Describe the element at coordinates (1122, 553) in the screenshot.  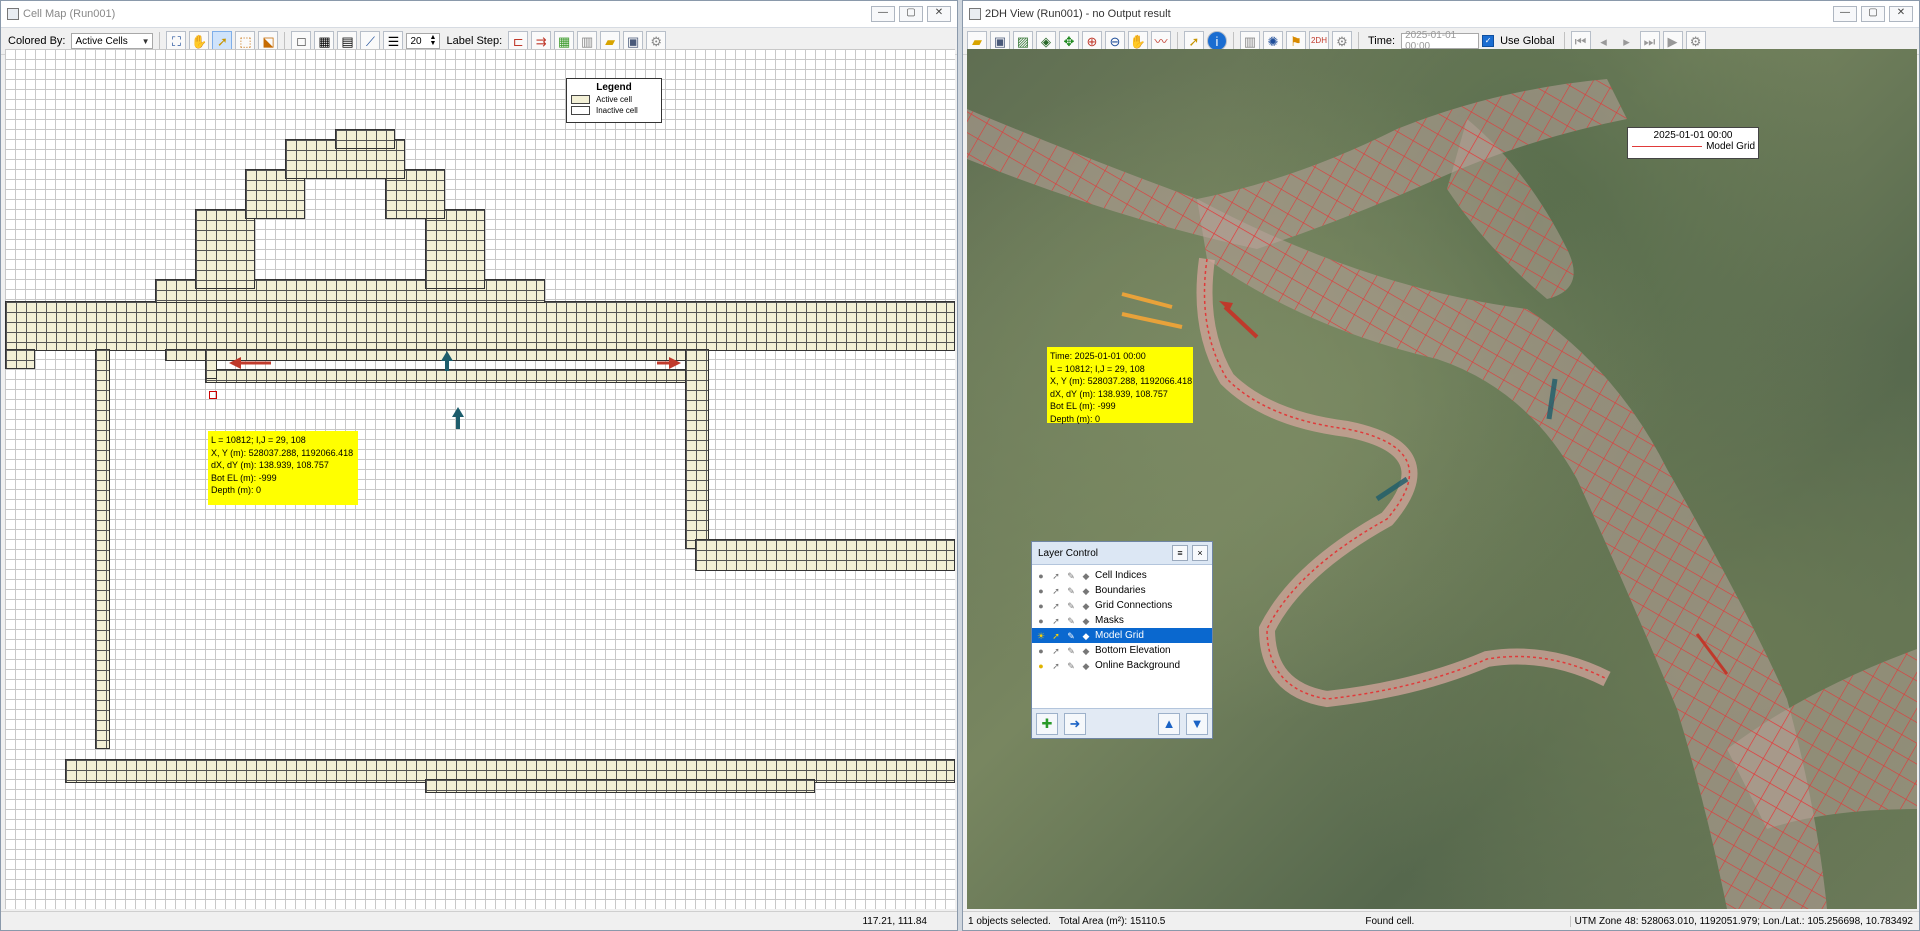
I see `layer-control-header: Layer Control ≡ ×` at that location.